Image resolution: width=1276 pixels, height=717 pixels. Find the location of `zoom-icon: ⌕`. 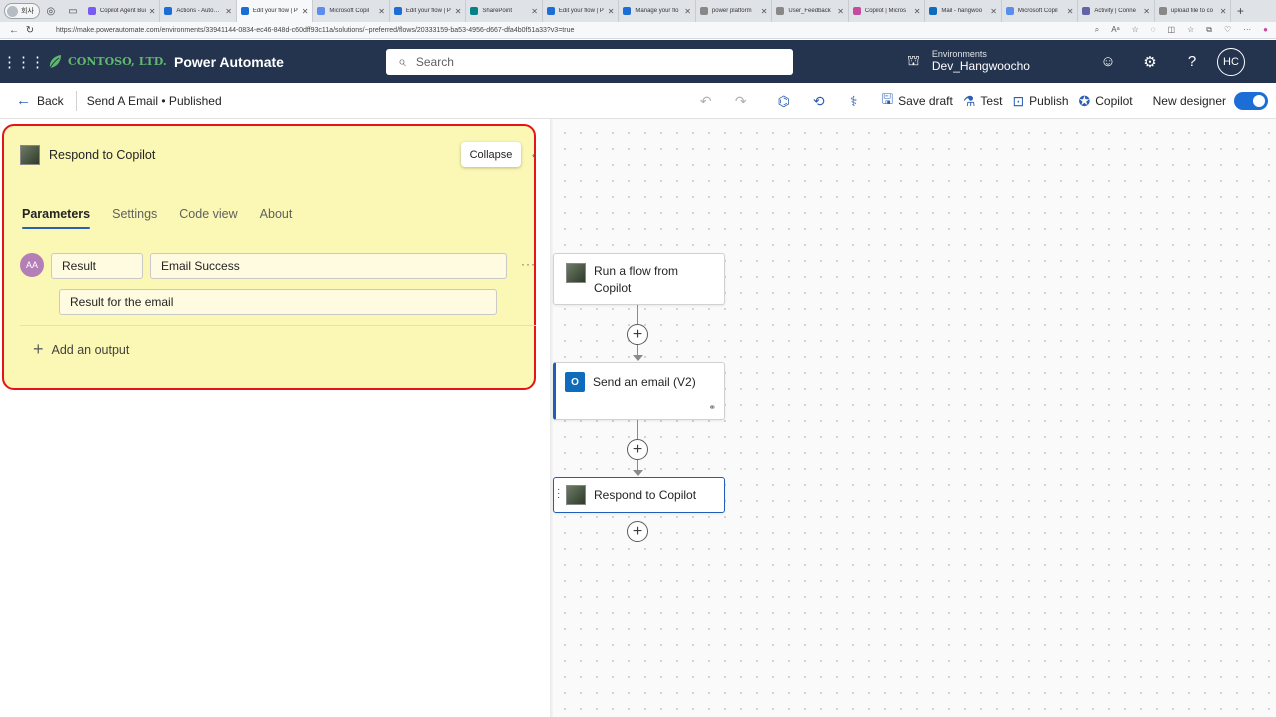

zoom-icon: ⌕ is located at coordinates (1097, 30).